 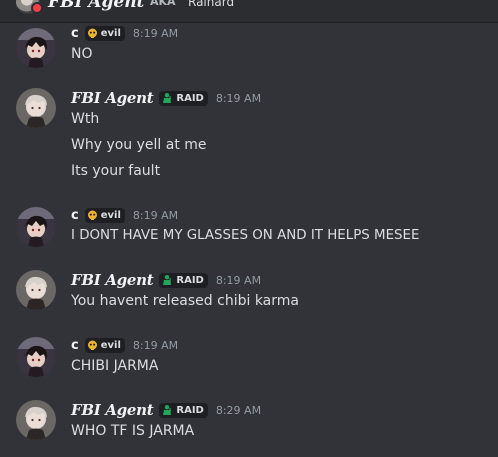 I want to click on message-text: CHIBI JARMA, so click(x=115, y=366).